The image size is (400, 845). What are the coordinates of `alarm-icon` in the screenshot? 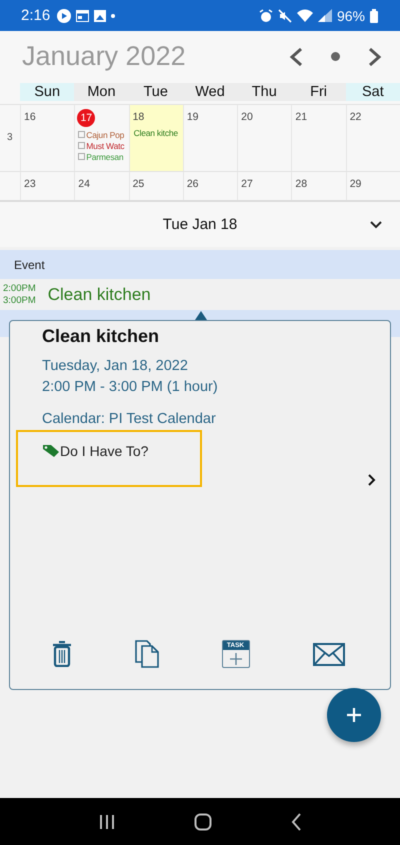 It's located at (265, 15).